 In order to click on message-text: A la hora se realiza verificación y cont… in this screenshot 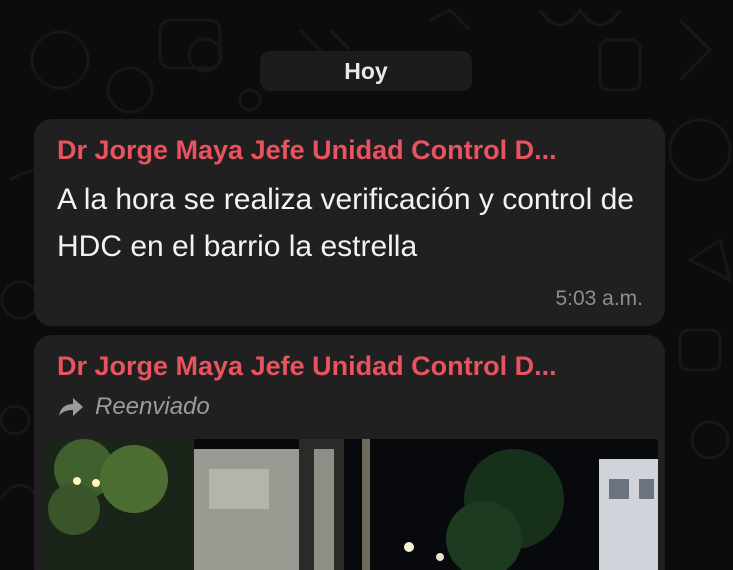, I will do `click(345, 223)`.